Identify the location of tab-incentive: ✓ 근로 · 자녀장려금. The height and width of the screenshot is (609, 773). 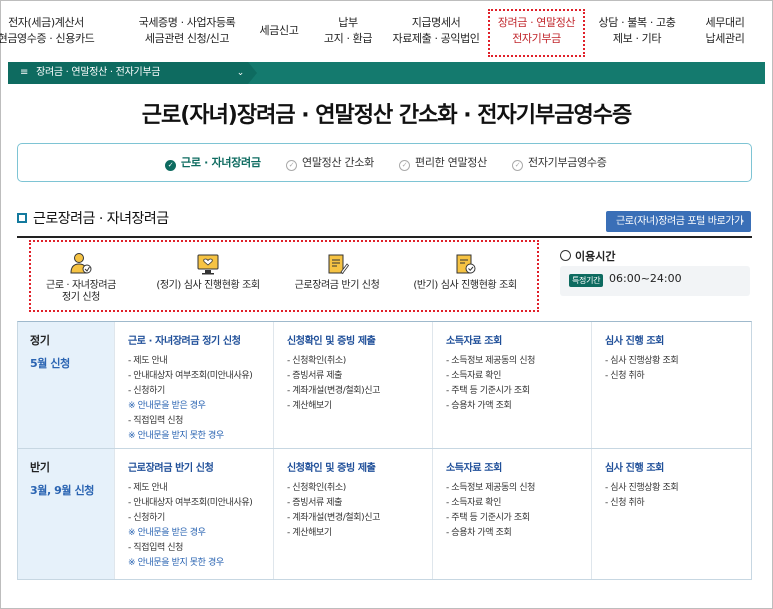
(213, 162).